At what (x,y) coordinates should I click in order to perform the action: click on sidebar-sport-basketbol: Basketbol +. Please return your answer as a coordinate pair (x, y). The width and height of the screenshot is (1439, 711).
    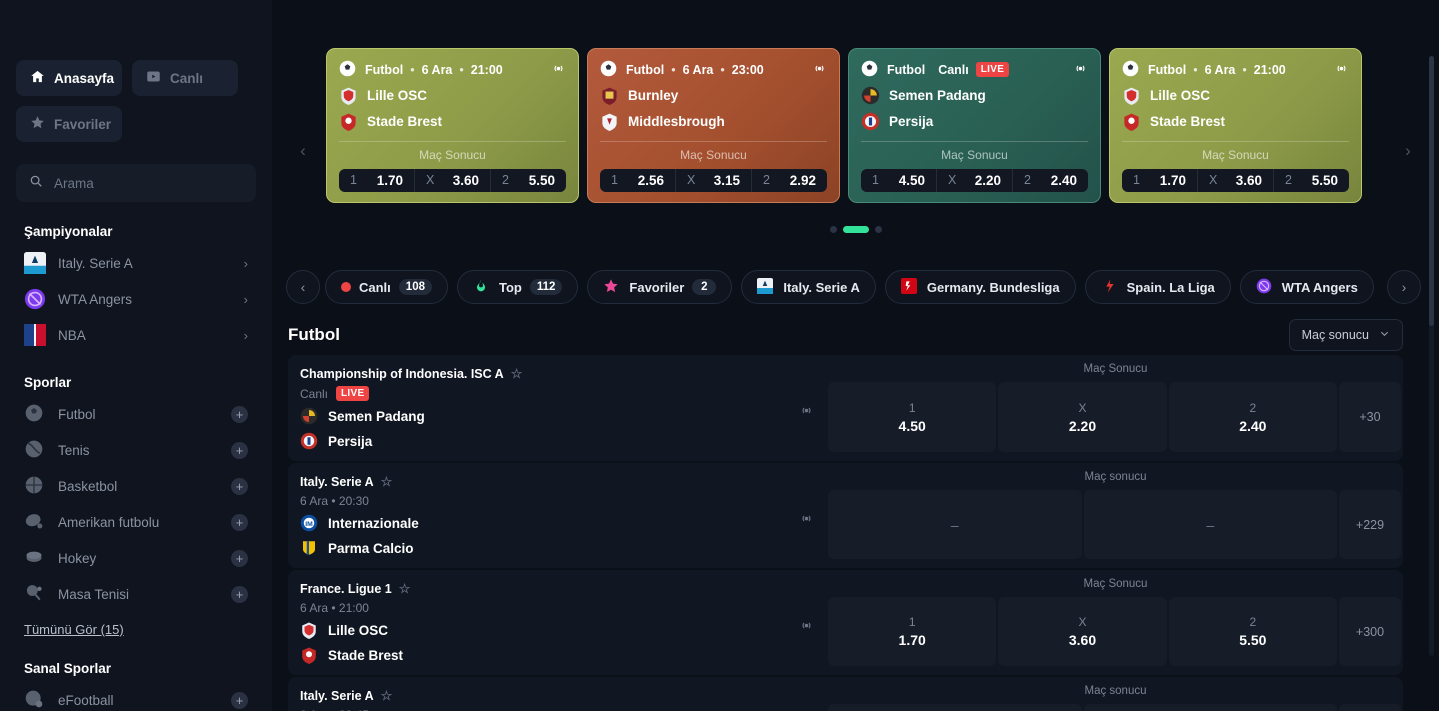
    Looking at the image, I should click on (136, 486).